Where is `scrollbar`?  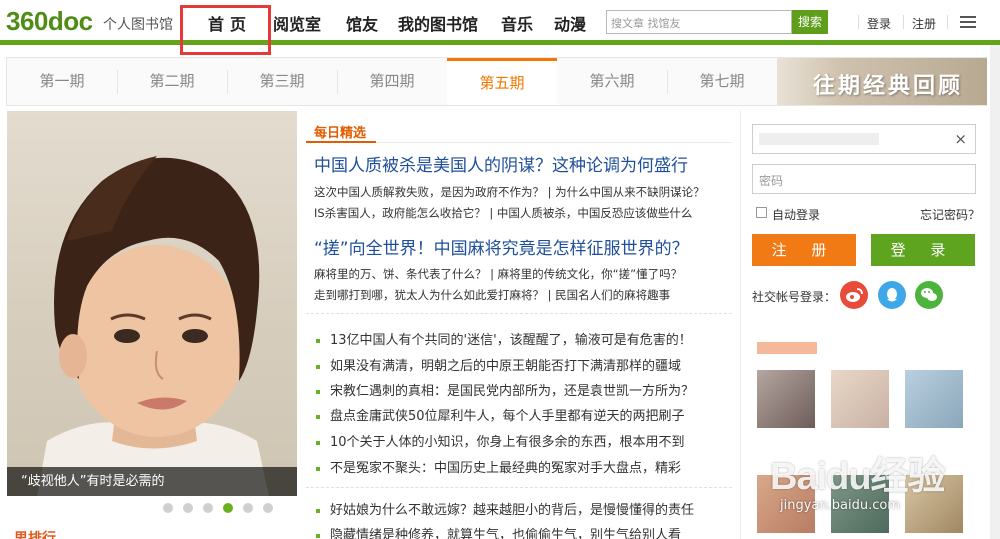 scrollbar is located at coordinates (995, 292).